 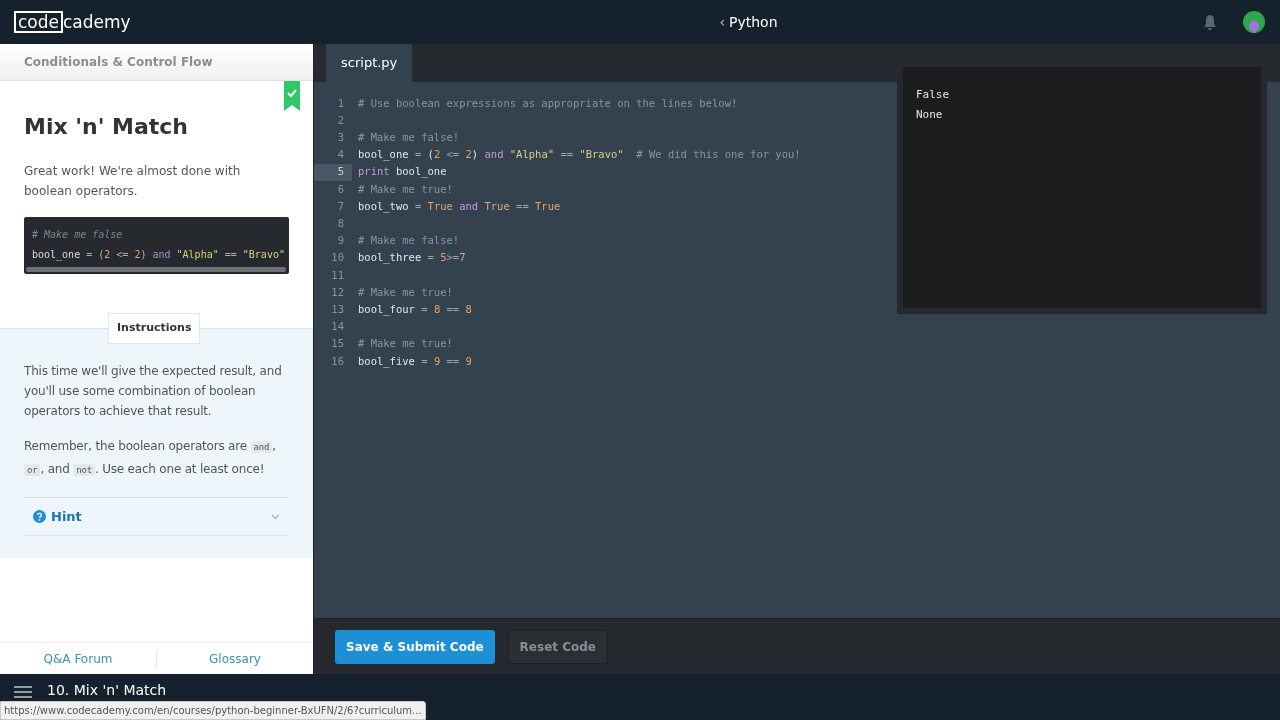 What do you see at coordinates (933, 95) in the screenshot?
I see `output-line: False` at bounding box center [933, 95].